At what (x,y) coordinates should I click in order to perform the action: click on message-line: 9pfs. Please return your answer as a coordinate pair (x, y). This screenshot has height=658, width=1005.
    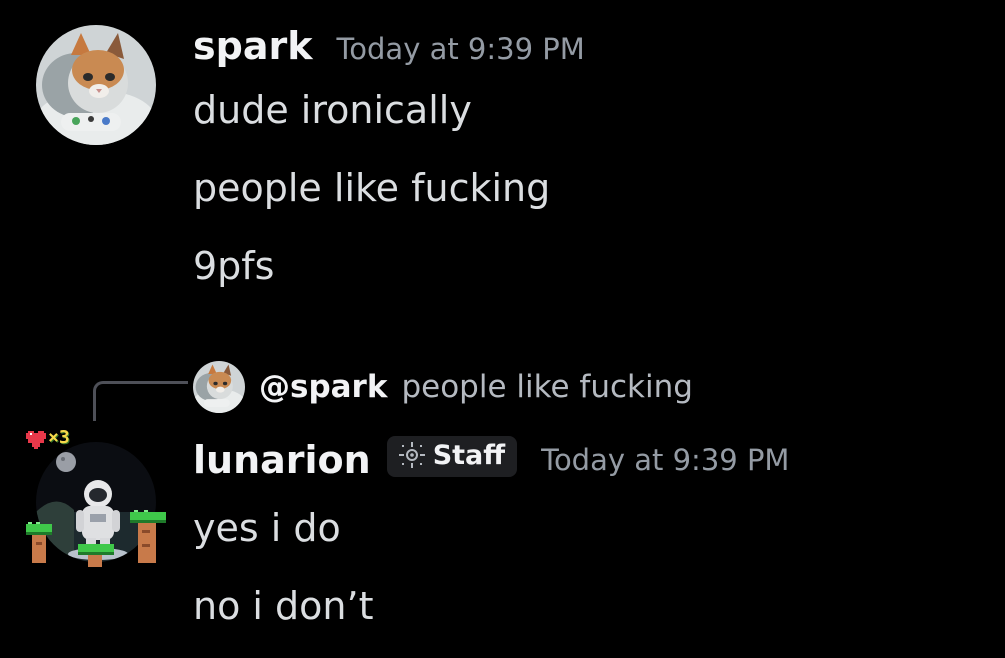
    Looking at the image, I should click on (234, 266).